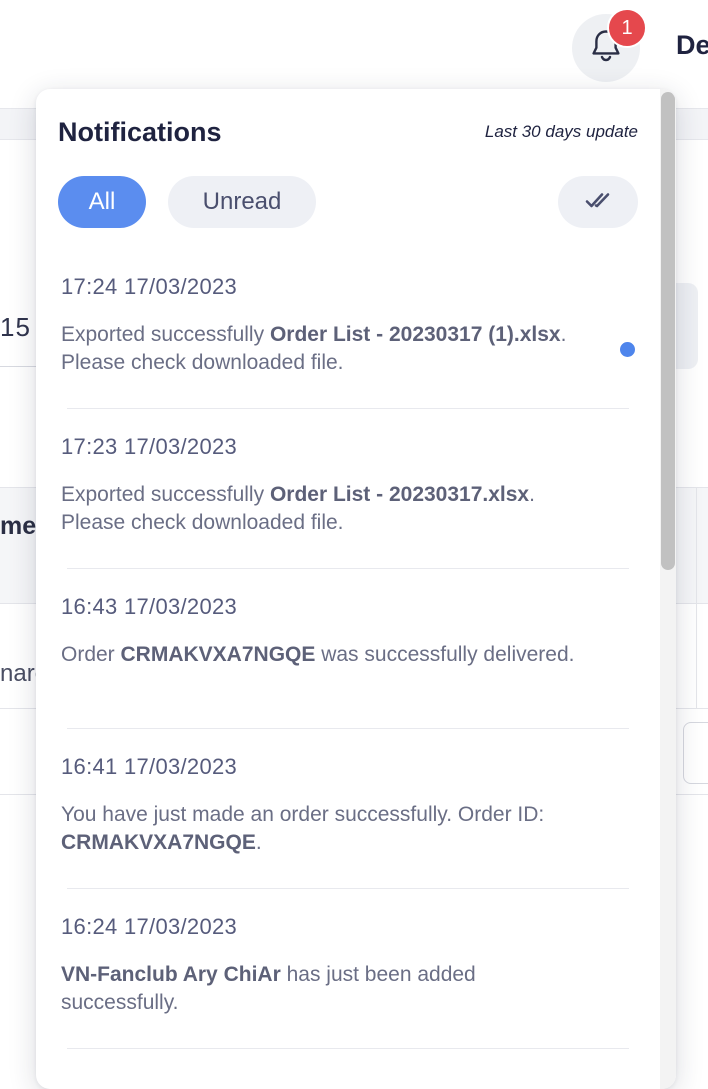 The height and width of the screenshot is (1089, 708). What do you see at coordinates (696, 597) in the screenshot?
I see `background-column-divider` at bounding box center [696, 597].